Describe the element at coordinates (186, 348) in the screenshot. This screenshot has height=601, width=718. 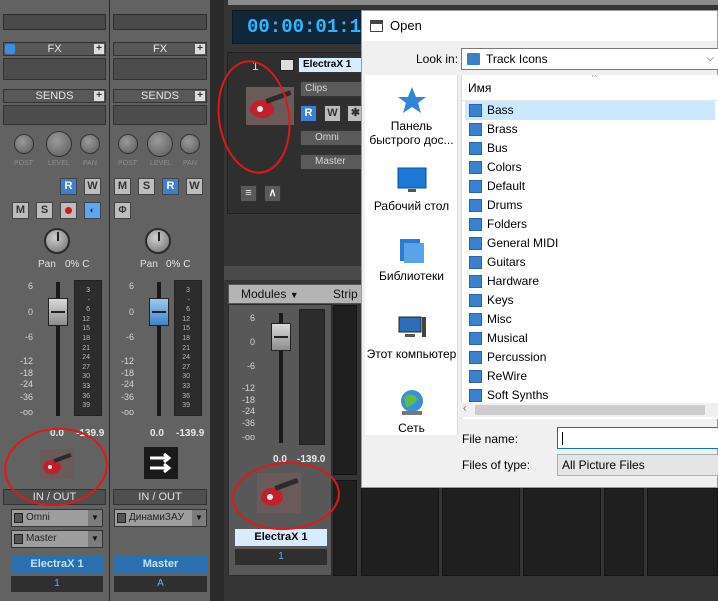
I see `meter-scale: 3-6 12 15 18 21 24 27 30 33 36 39` at that location.